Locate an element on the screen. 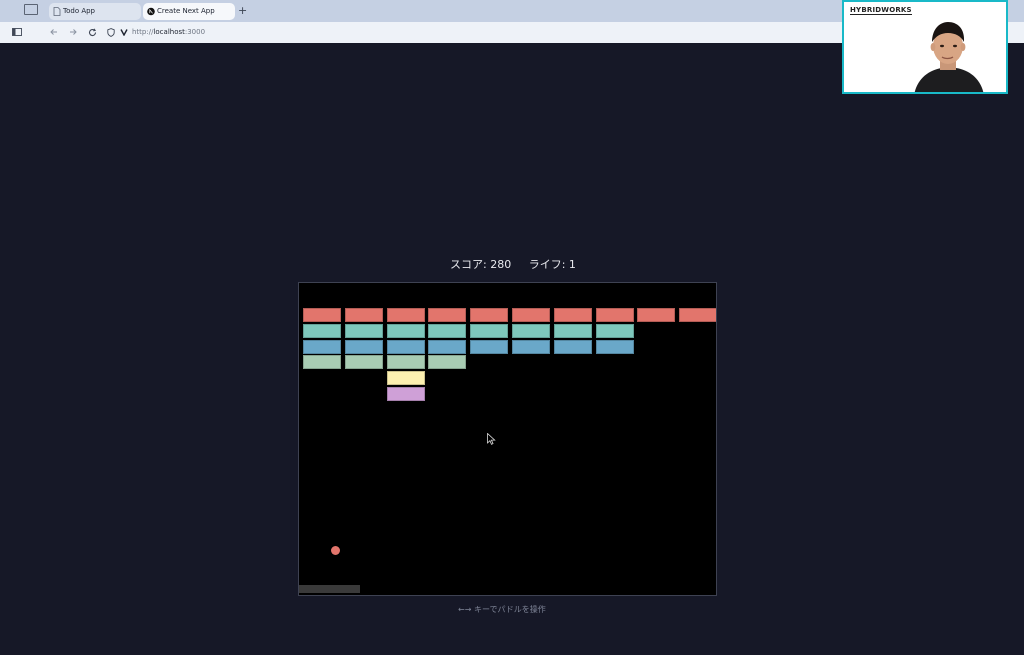 This screenshot has width=1024, height=655. hybridworks-logo: HYBRIDWORKS is located at coordinates (881, 10).